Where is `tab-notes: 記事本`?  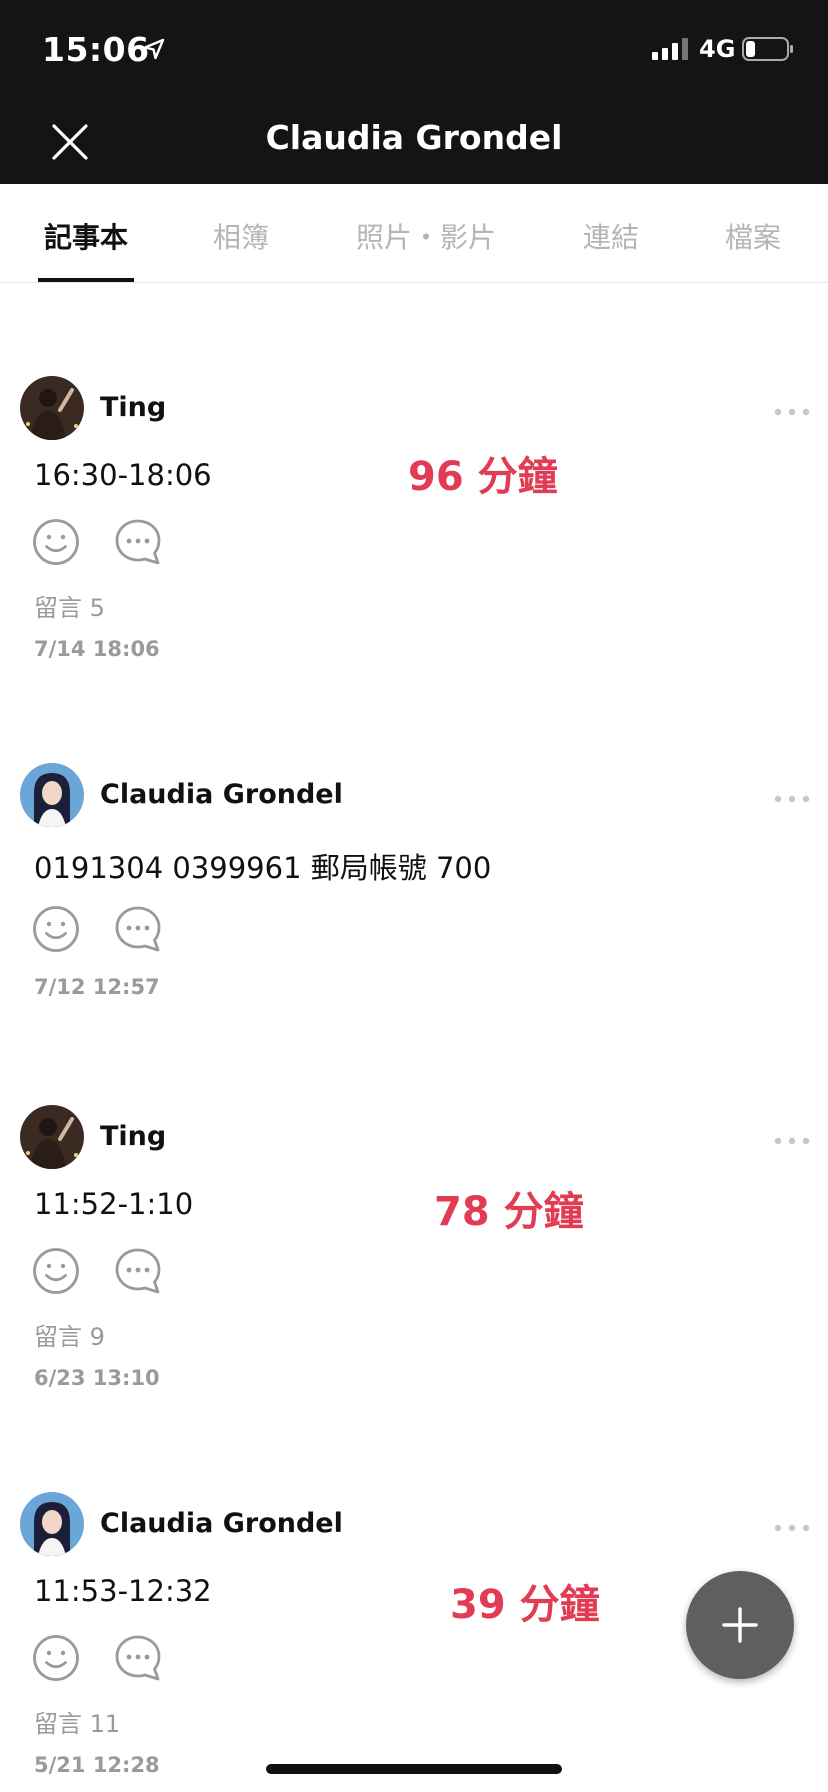 tab-notes: 記事本 is located at coordinates (86, 236).